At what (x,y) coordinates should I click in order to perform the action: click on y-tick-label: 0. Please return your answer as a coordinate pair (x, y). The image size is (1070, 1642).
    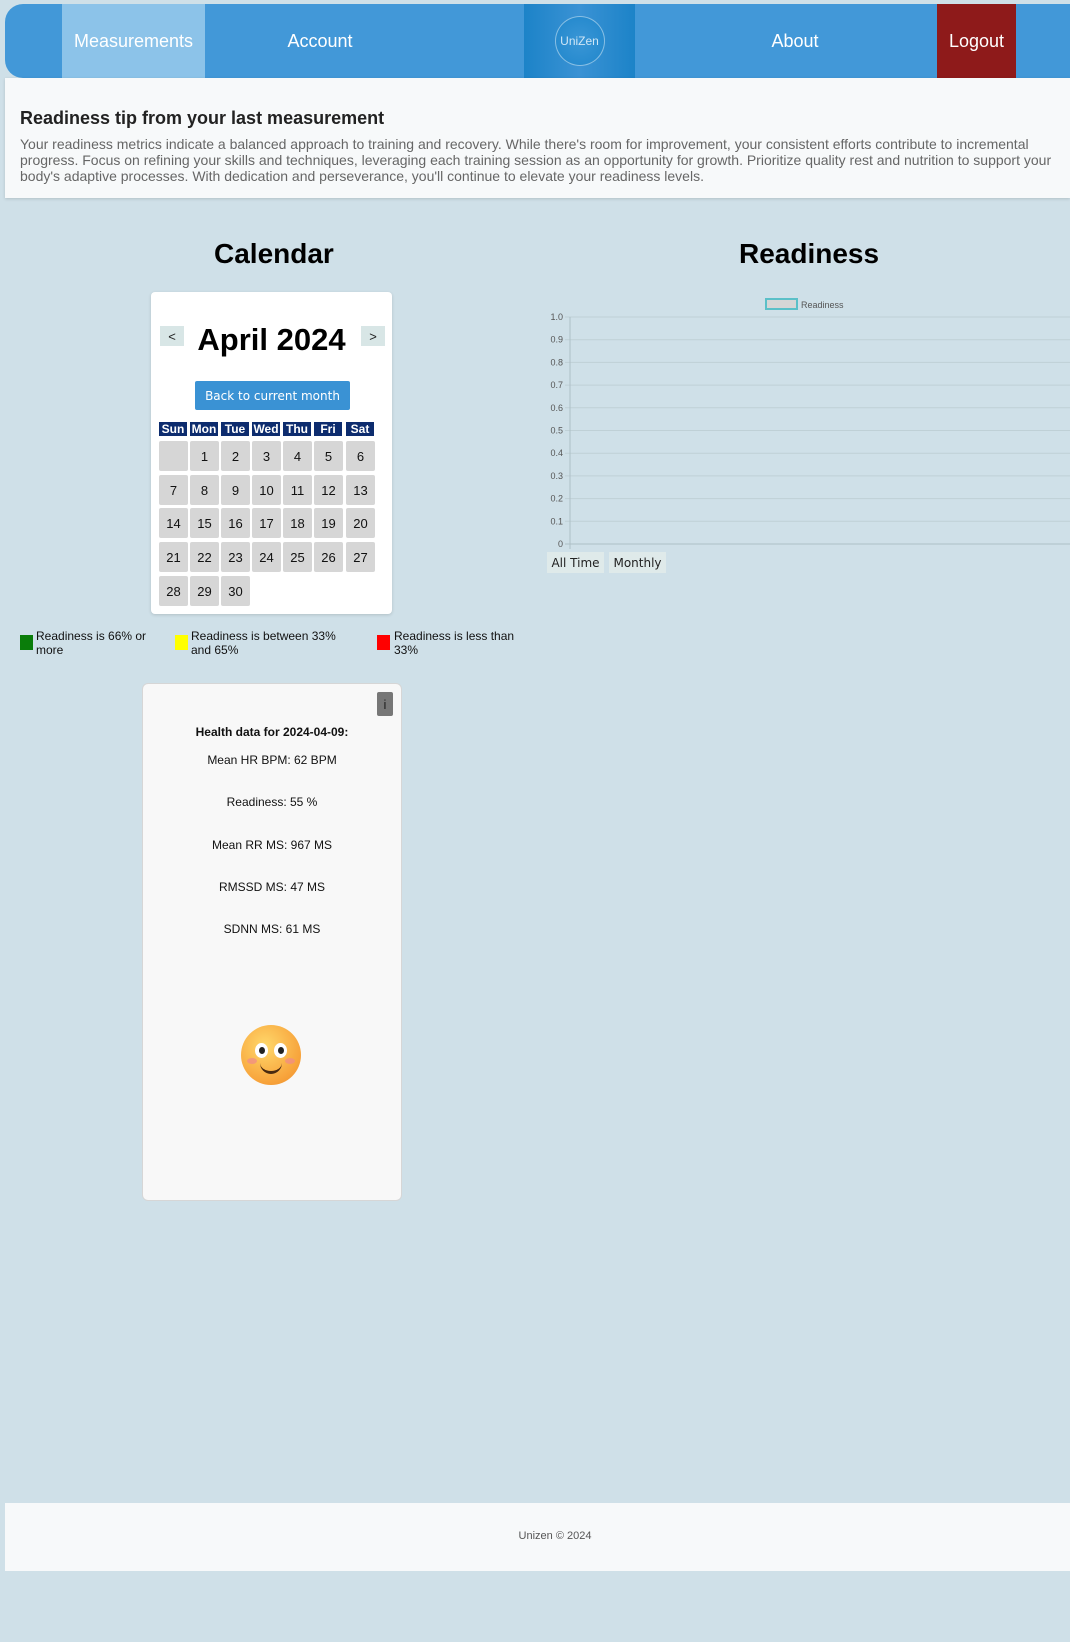
    Looking at the image, I should click on (560, 544).